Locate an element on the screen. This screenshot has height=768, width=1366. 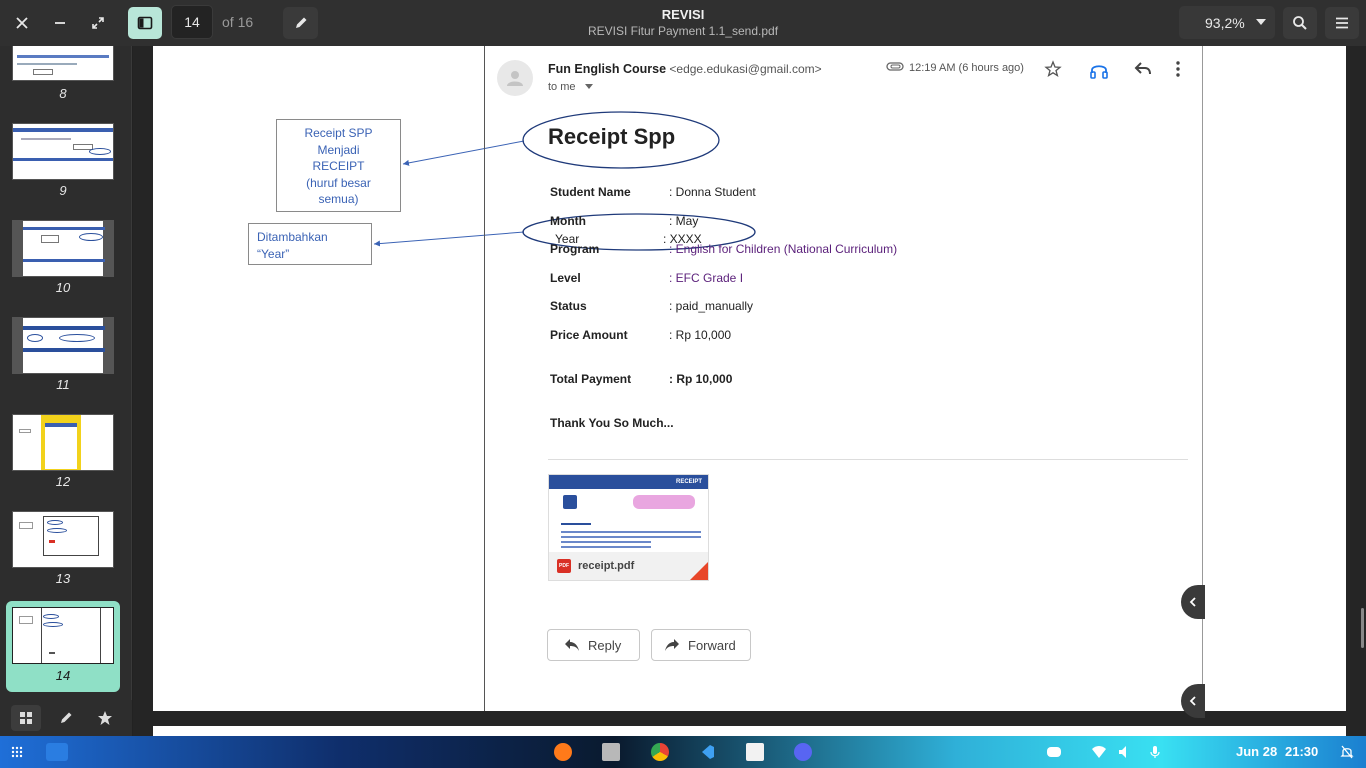
sidebar-toolbar is located at coordinates (66, 718).